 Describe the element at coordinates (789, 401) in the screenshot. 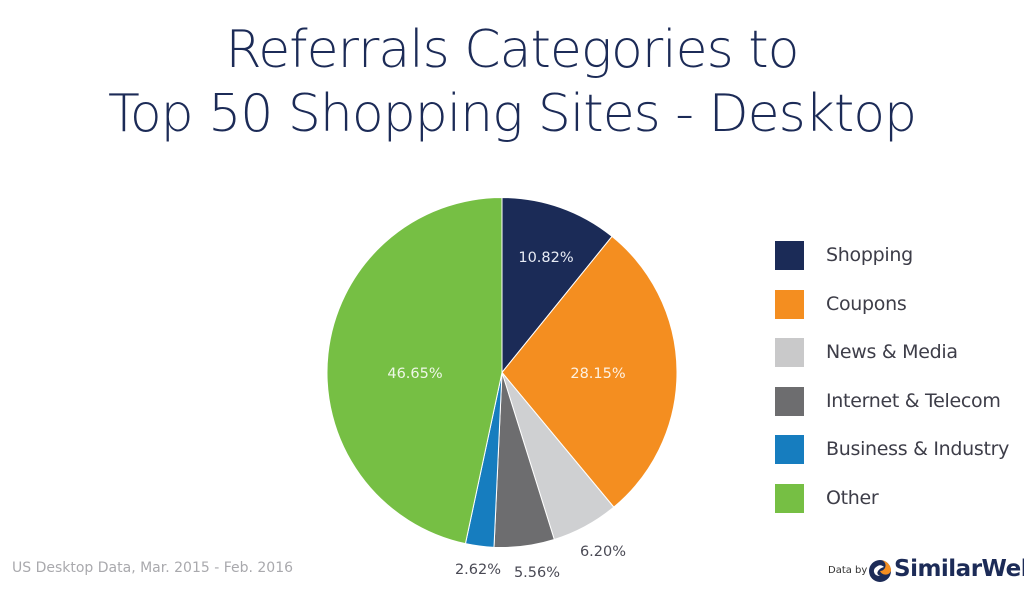

I see `legend-swatch-internet-telecom` at that location.